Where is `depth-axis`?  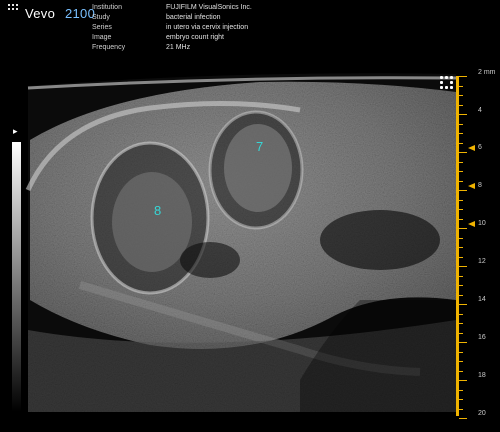
depth-axis is located at coordinates (457, 246).